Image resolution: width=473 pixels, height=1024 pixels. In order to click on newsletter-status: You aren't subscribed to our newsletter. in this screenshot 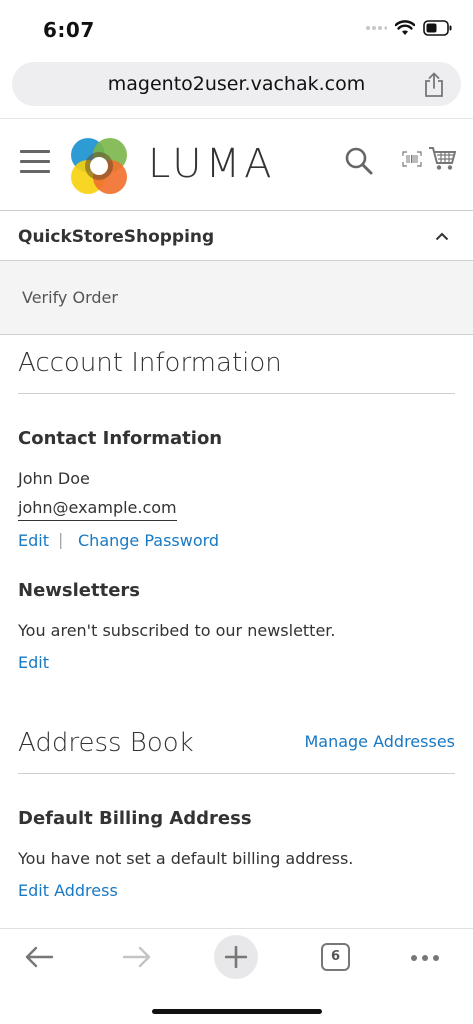, I will do `click(177, 630)`.